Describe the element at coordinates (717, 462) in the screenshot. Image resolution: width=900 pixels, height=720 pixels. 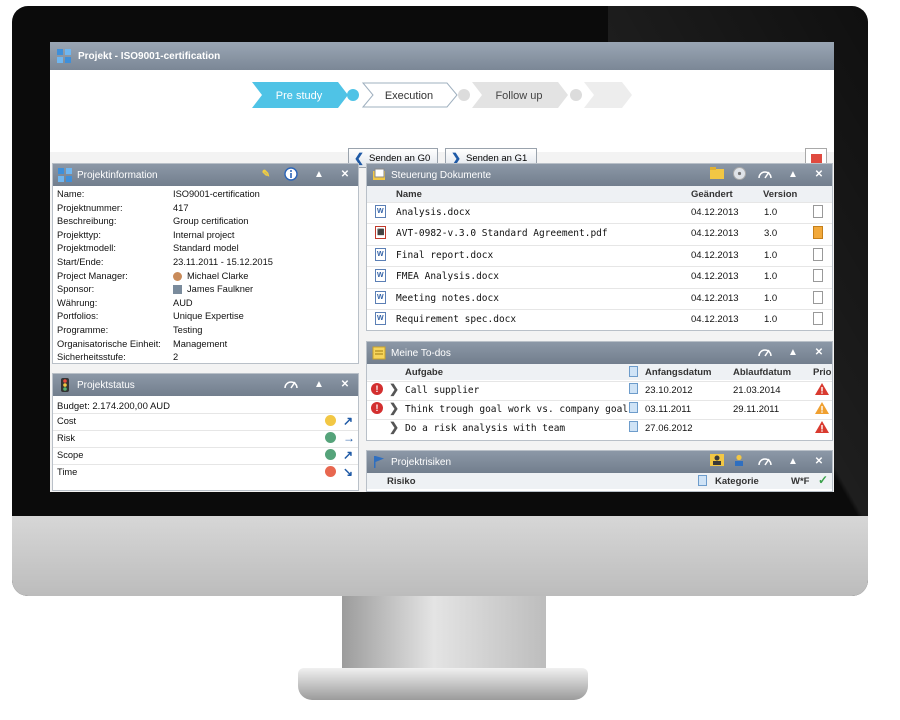
I see `risk-people-icon` at that location.